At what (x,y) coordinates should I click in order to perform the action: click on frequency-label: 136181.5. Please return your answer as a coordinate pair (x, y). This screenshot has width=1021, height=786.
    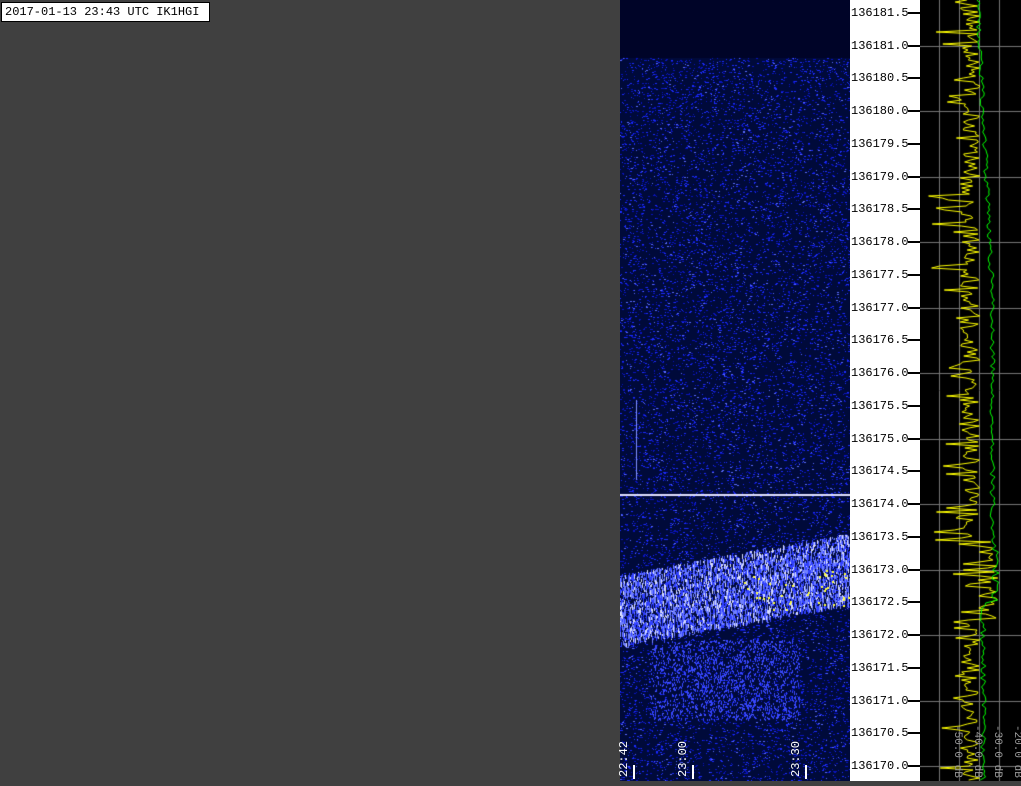
    Looking at the image, I should click on (880, 13).